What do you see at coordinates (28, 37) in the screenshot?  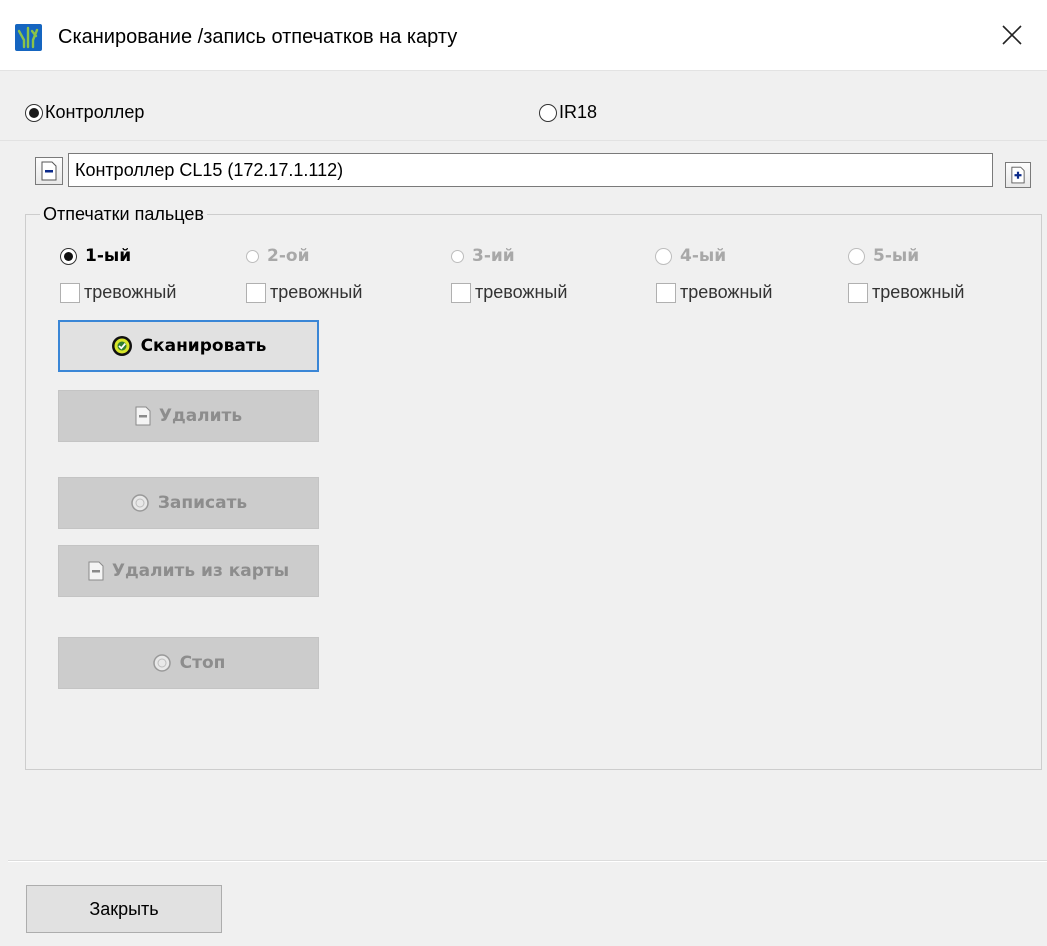 I see `app-logo-icon` at bounding box center [28, 37].